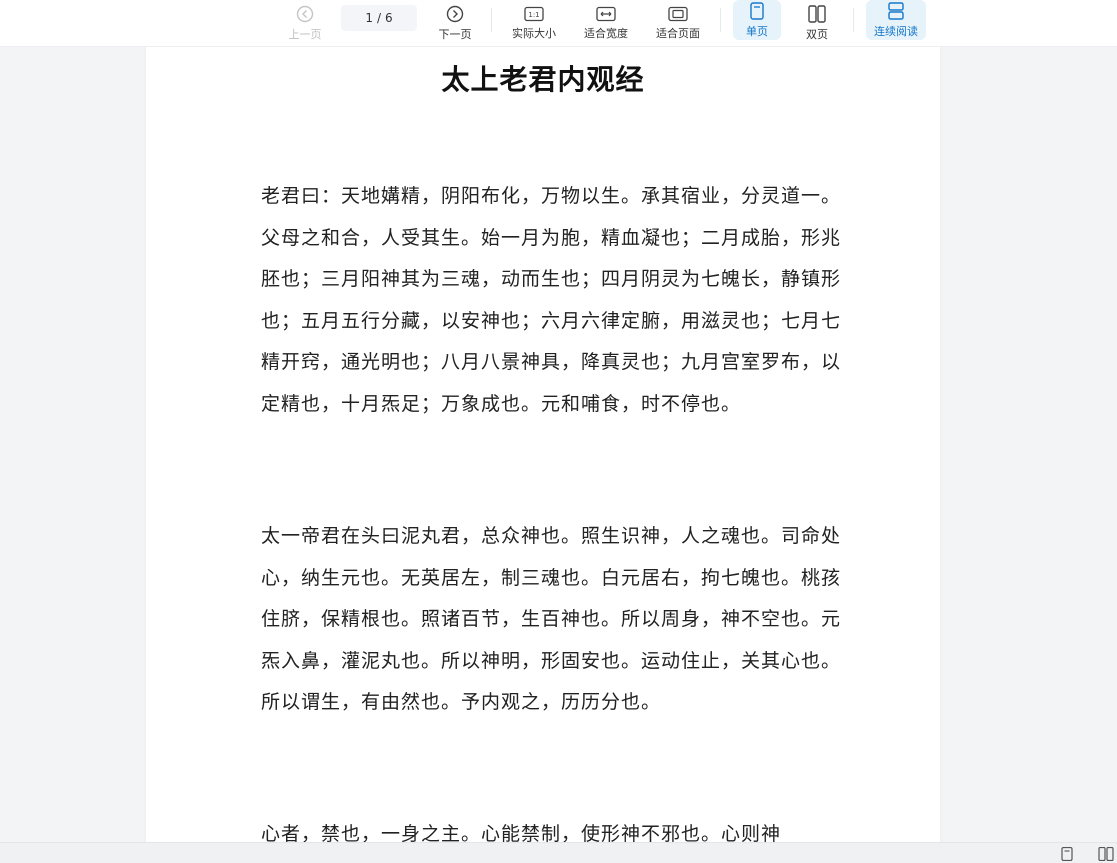  What do you see at coordinates (305, 34) in the screenshot?
I see `prev-page-label: 上一页` at bounding box center [305, 34].